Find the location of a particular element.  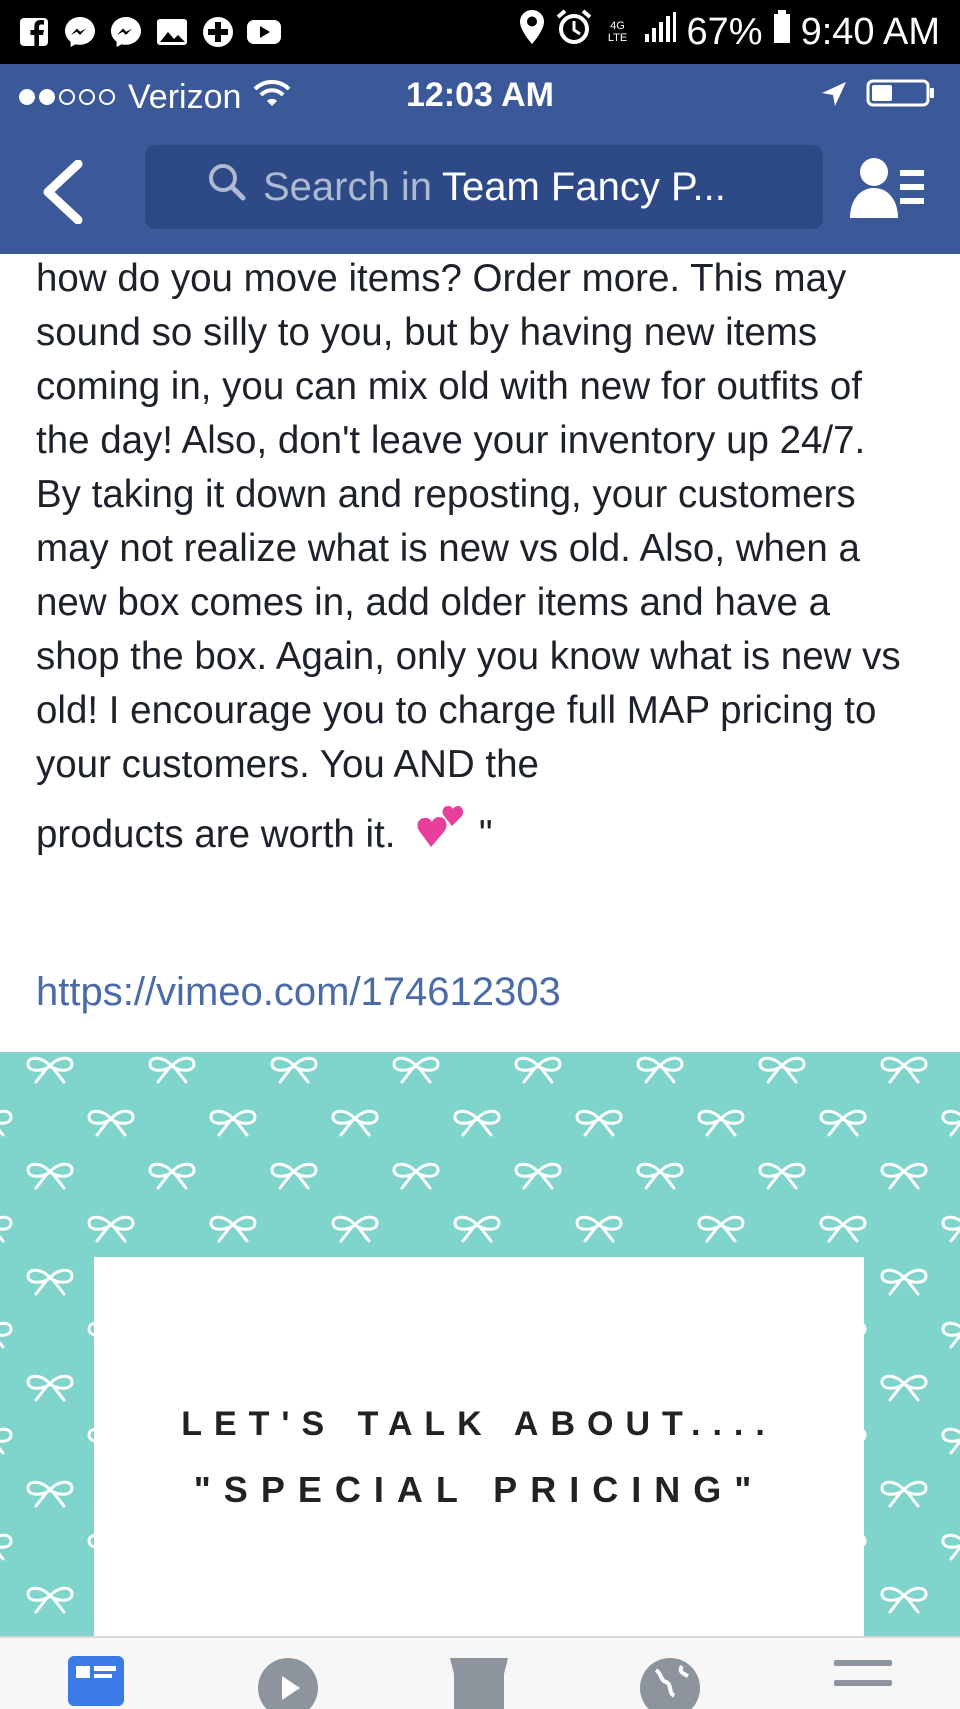

ios-status-bar: Verizon 12:03 AM is located at coordinates (480, 97).